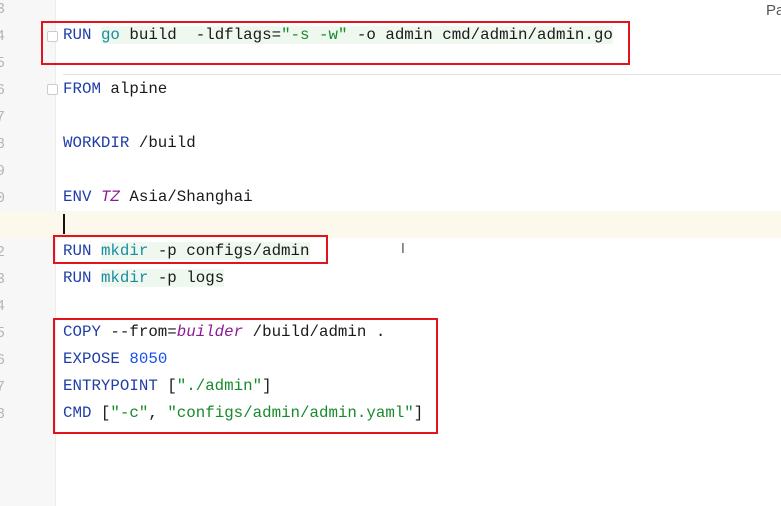 The width and height of the screenshot is (781, 506). Describe the element at coordinates (82, 89) in the screenshot. I see `keyword: FROM` at that location.